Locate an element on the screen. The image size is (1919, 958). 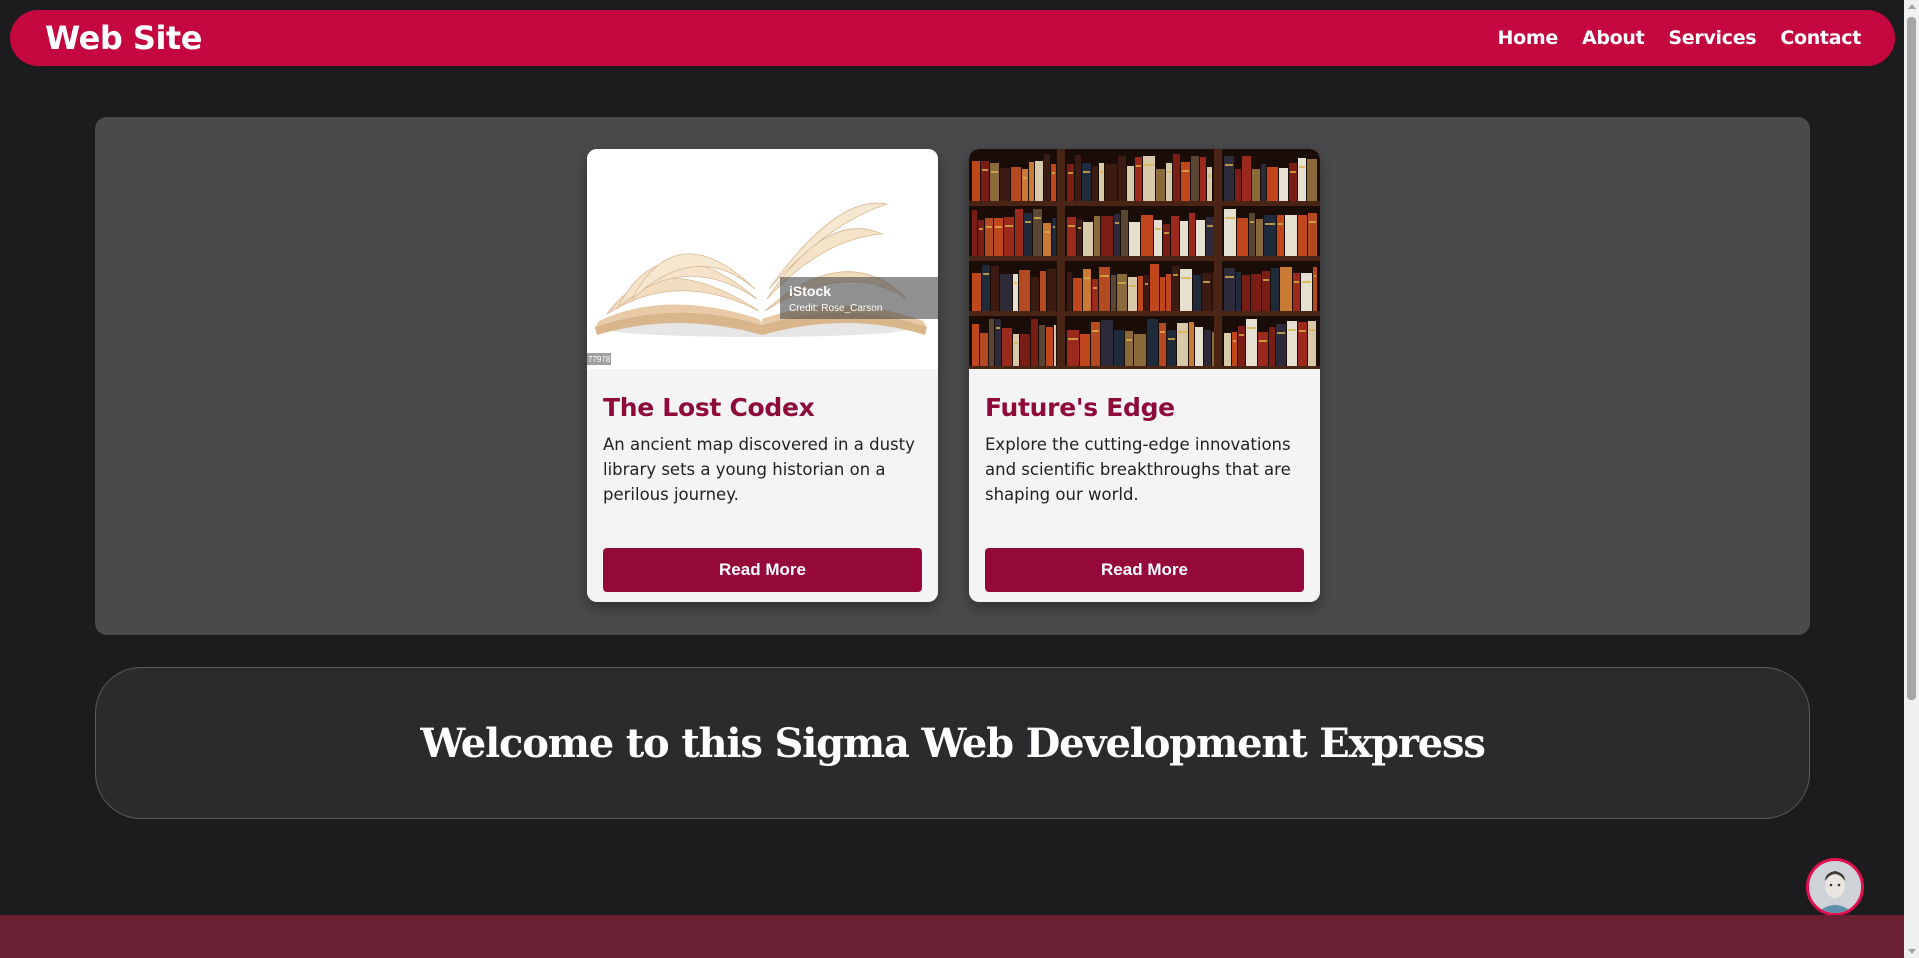
nav-services-link: Services is located at coordinates (1712, 38).